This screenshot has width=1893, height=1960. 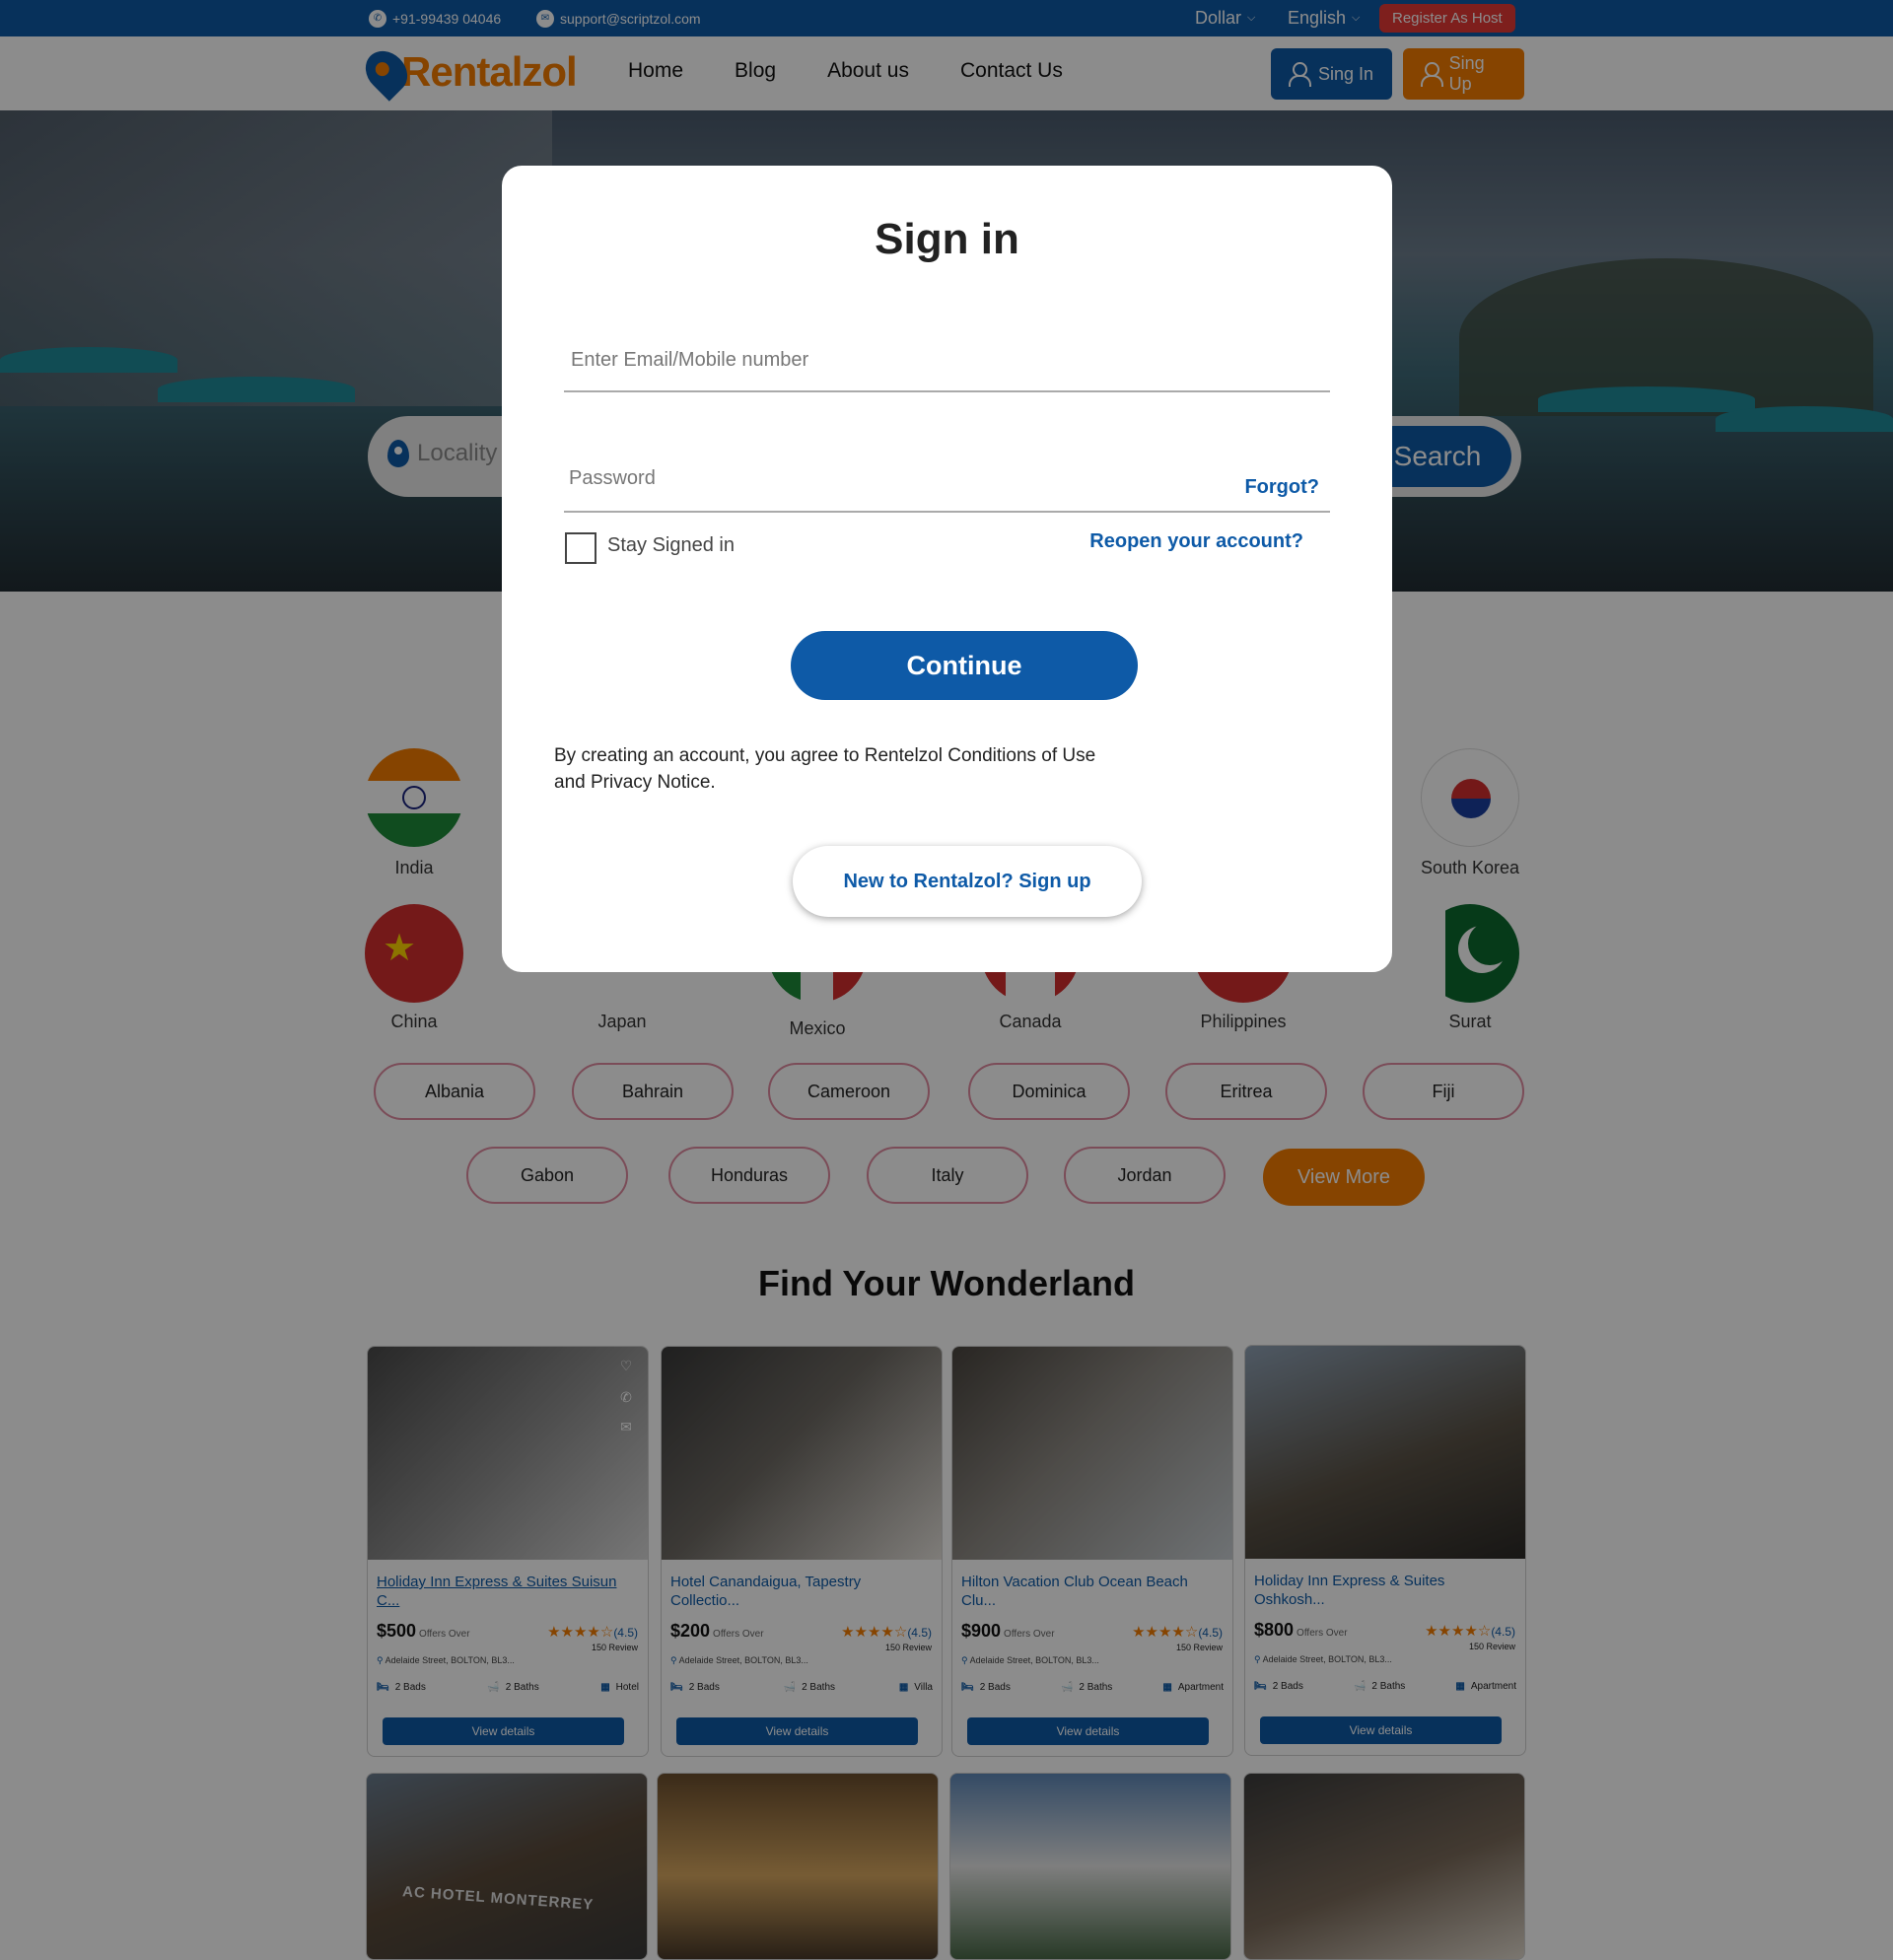 What do you see at coordinates (671, 545) in the screenshot?
I see `stay-signed-label: Stay Signed in` at bounding box center [671, 545].